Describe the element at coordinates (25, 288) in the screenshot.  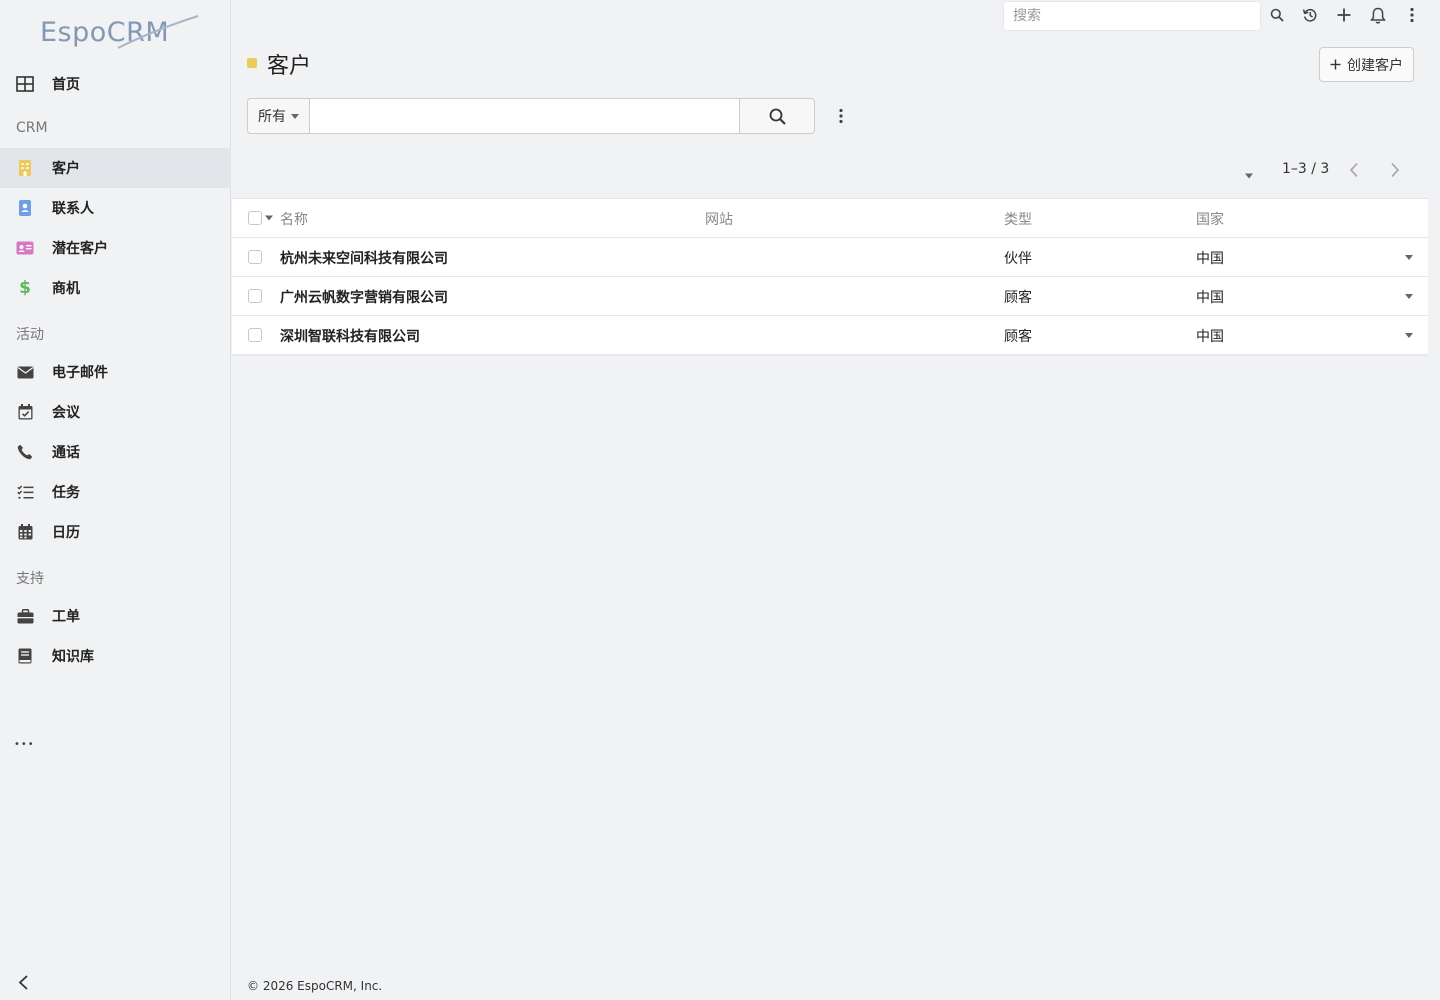
I see `dollar-icon: $` at that location.